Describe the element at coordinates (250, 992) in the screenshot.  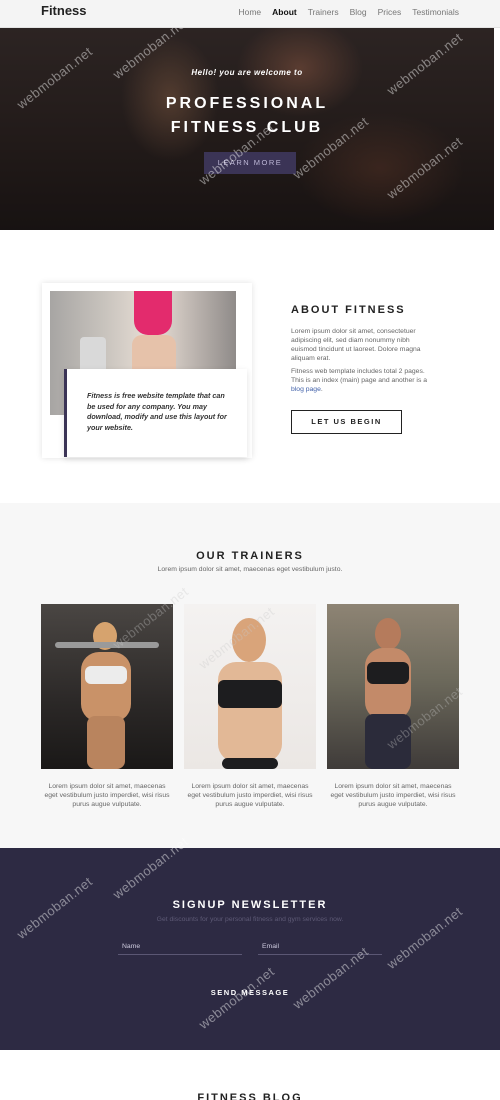
I see `send-message-button: SEND MESSAGE` at that location.